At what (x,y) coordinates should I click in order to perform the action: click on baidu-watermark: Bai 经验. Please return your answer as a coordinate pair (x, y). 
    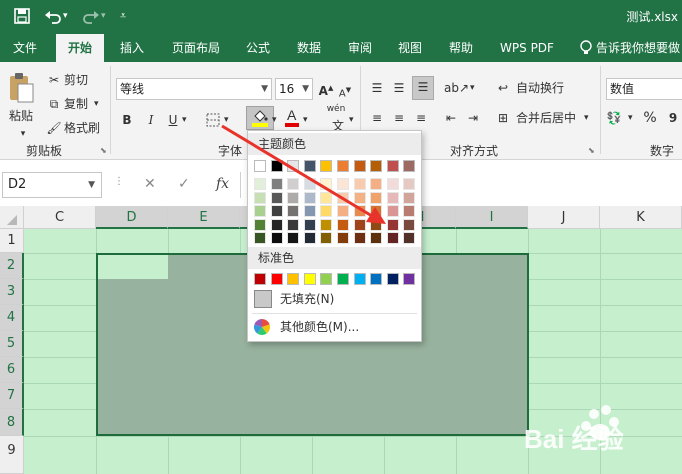
    Looking at the image, I should click on (602, 433).